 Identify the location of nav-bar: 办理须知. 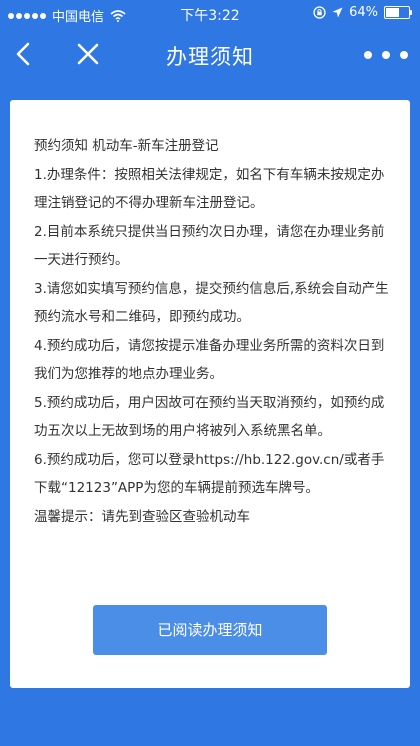
(210, 56).